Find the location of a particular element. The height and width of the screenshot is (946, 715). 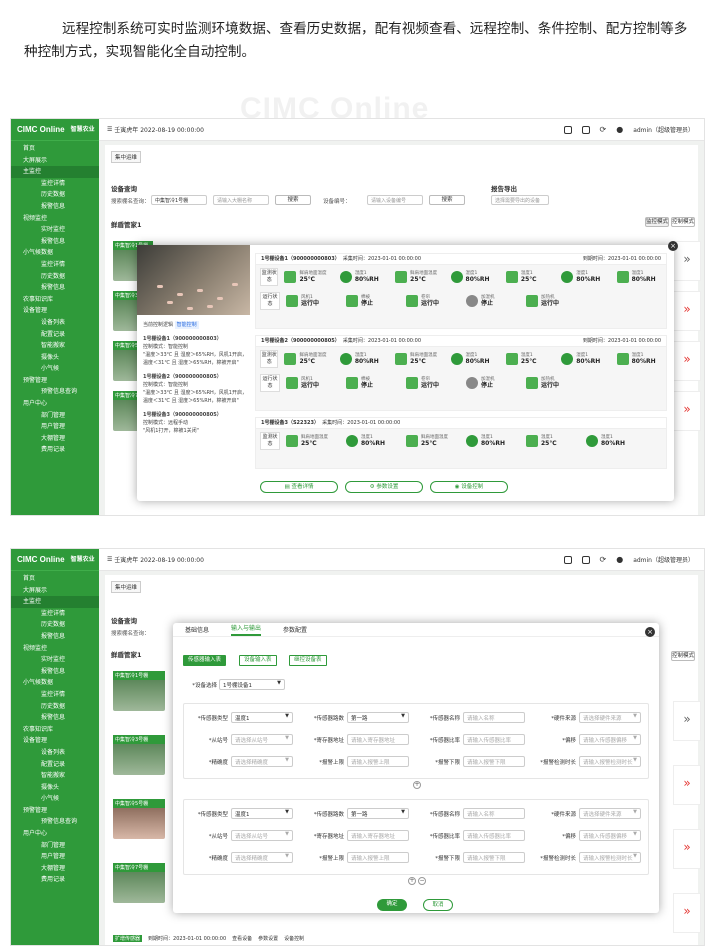

shed-name-input: 请输入大棚名称 is located at coordinates (241, 200).